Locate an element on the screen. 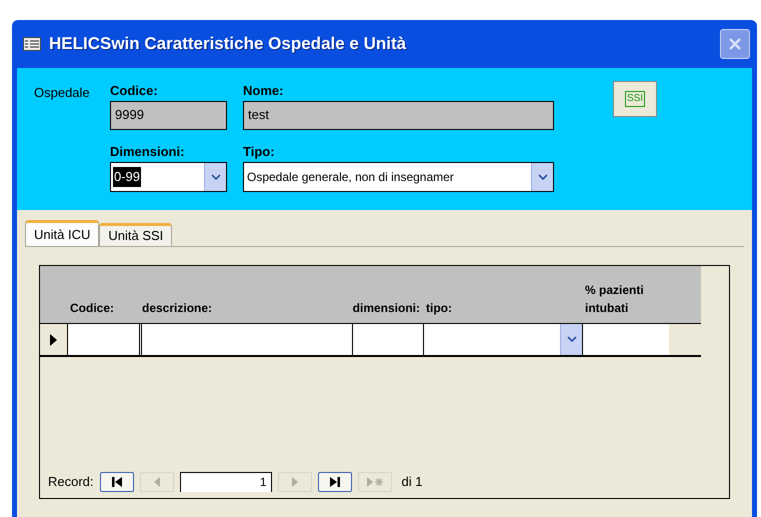 Image resolution: width=761 pixels, height=517 pixels. column-header: Codice: is located at coordinates (92, 308).